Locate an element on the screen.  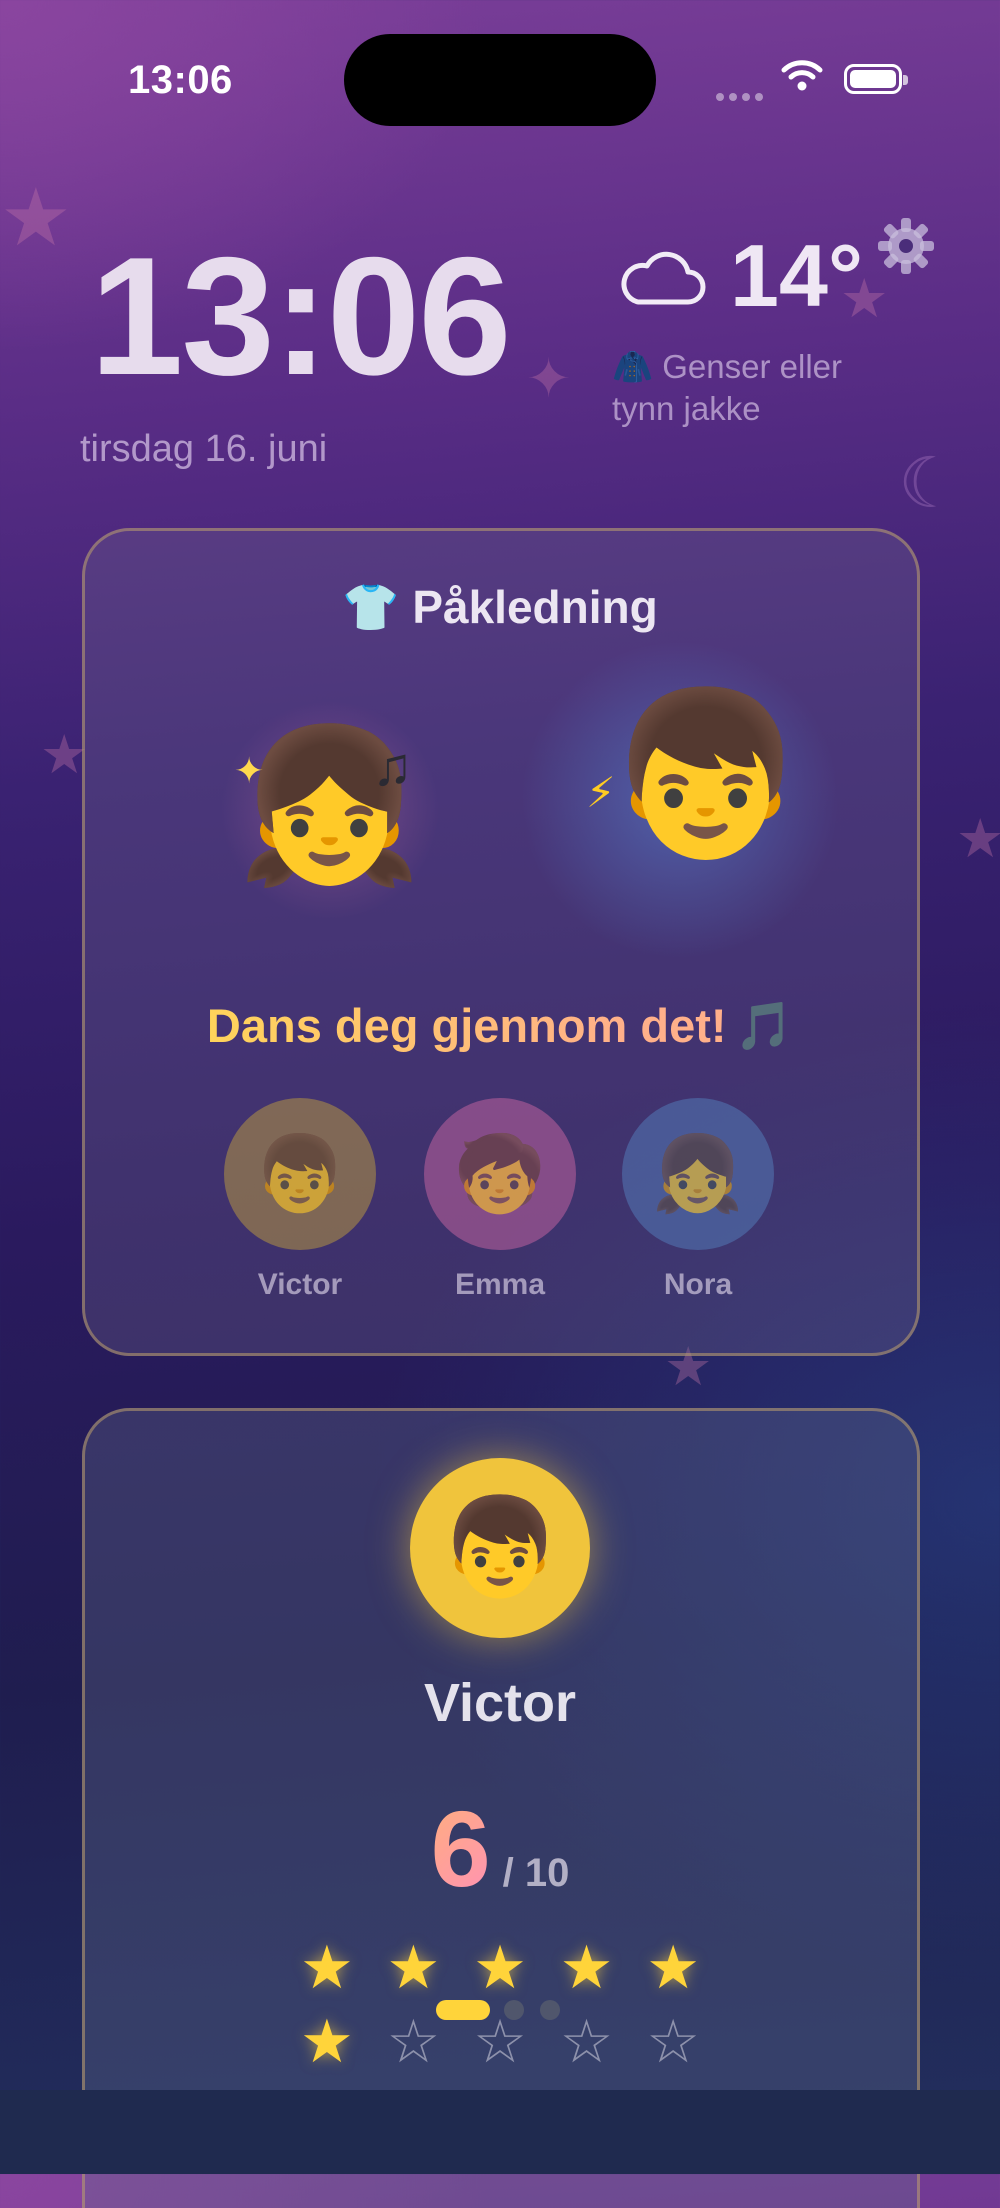
kid-avatar: 👦 is located at coordinates (300, 1173).